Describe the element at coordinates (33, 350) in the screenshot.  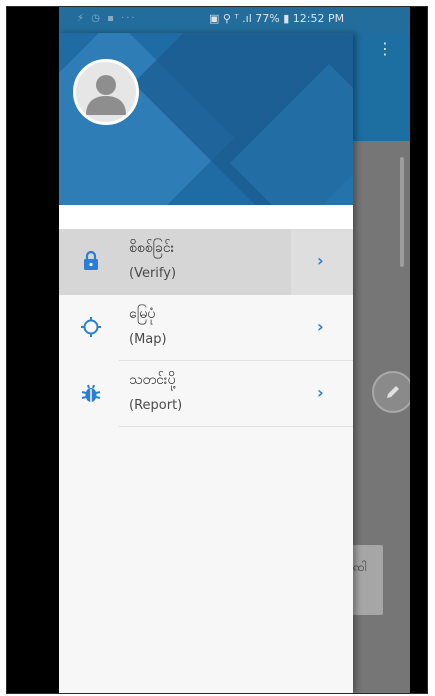
I see `video-letterbox-left` at that location.